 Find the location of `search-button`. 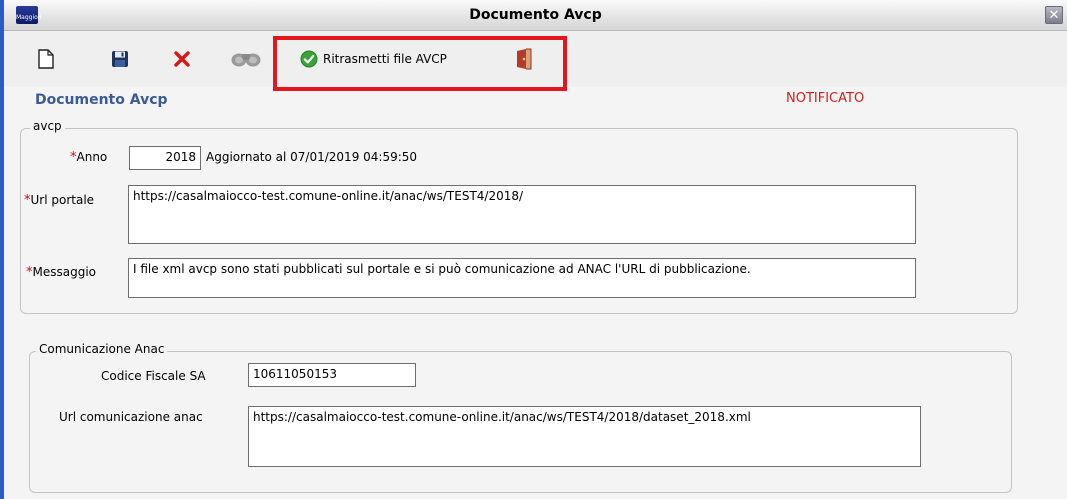

search-button is located at coordinates (246, 59).